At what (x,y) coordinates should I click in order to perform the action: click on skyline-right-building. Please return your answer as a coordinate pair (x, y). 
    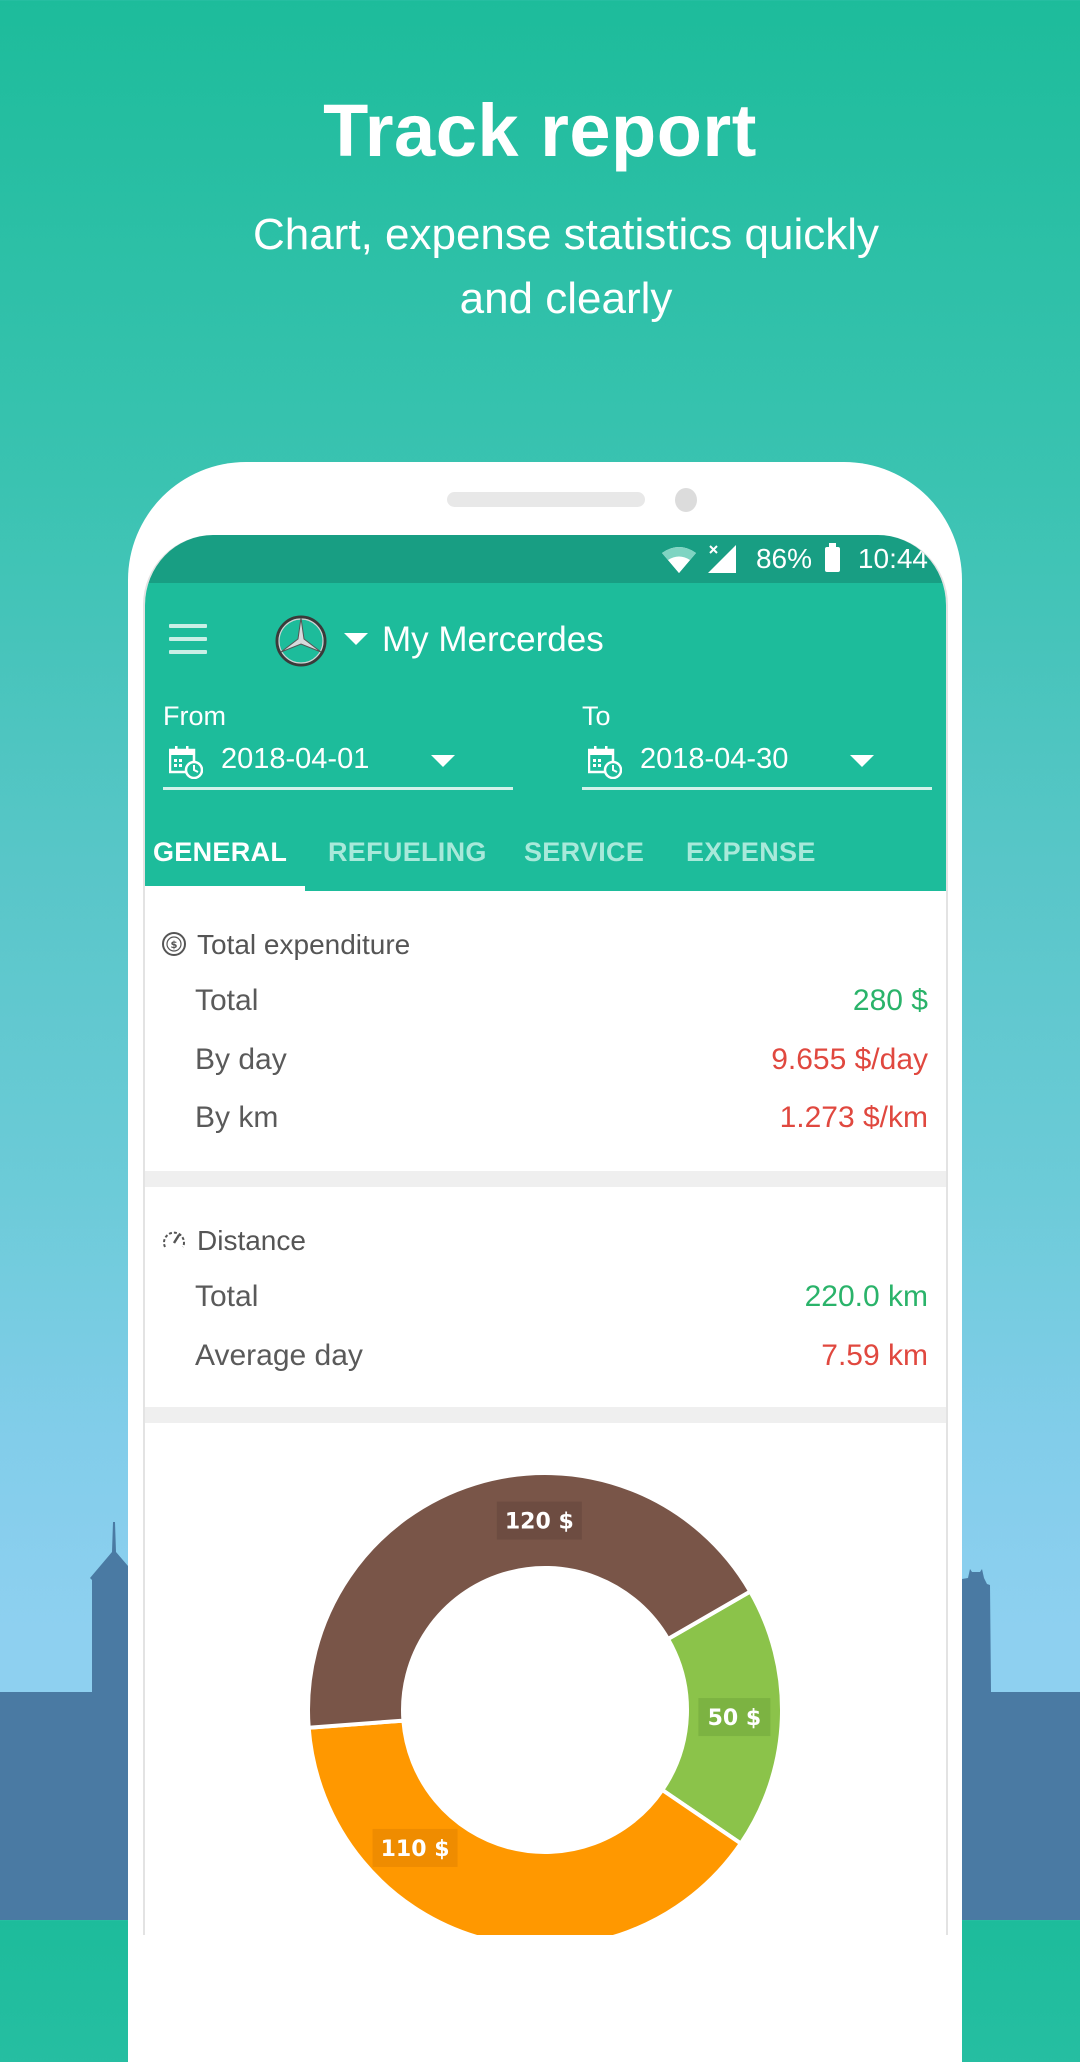
    Looking at the image, I should click on (1021, 1744).